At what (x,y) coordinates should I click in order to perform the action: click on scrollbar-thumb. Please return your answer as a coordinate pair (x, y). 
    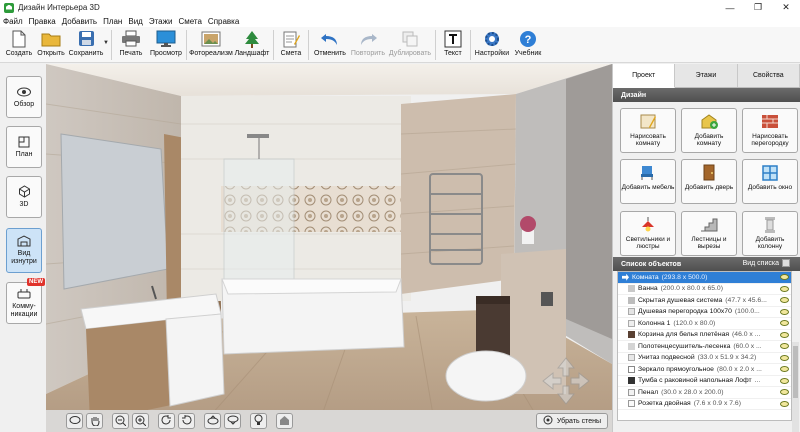
    Looking at the image, I should click on (795, 372).